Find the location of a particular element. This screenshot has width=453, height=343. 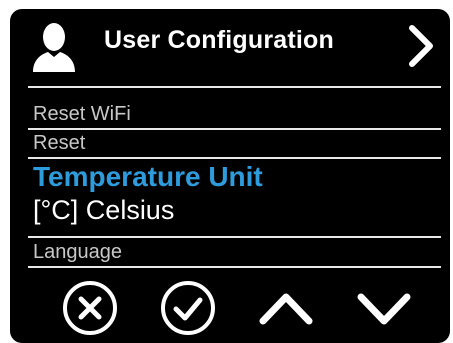

menu-item-temperature-unit: Temperature Unit is located at coordinates (148, 177).